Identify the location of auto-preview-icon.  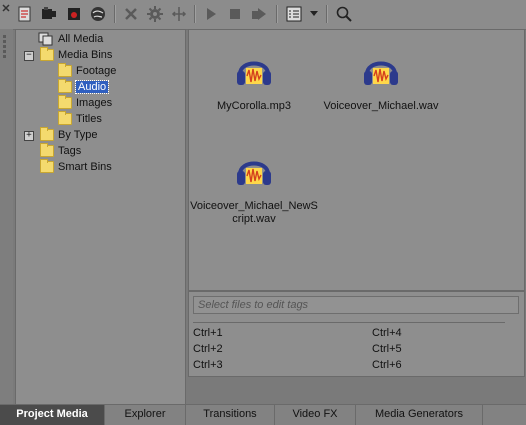
(259, 14).